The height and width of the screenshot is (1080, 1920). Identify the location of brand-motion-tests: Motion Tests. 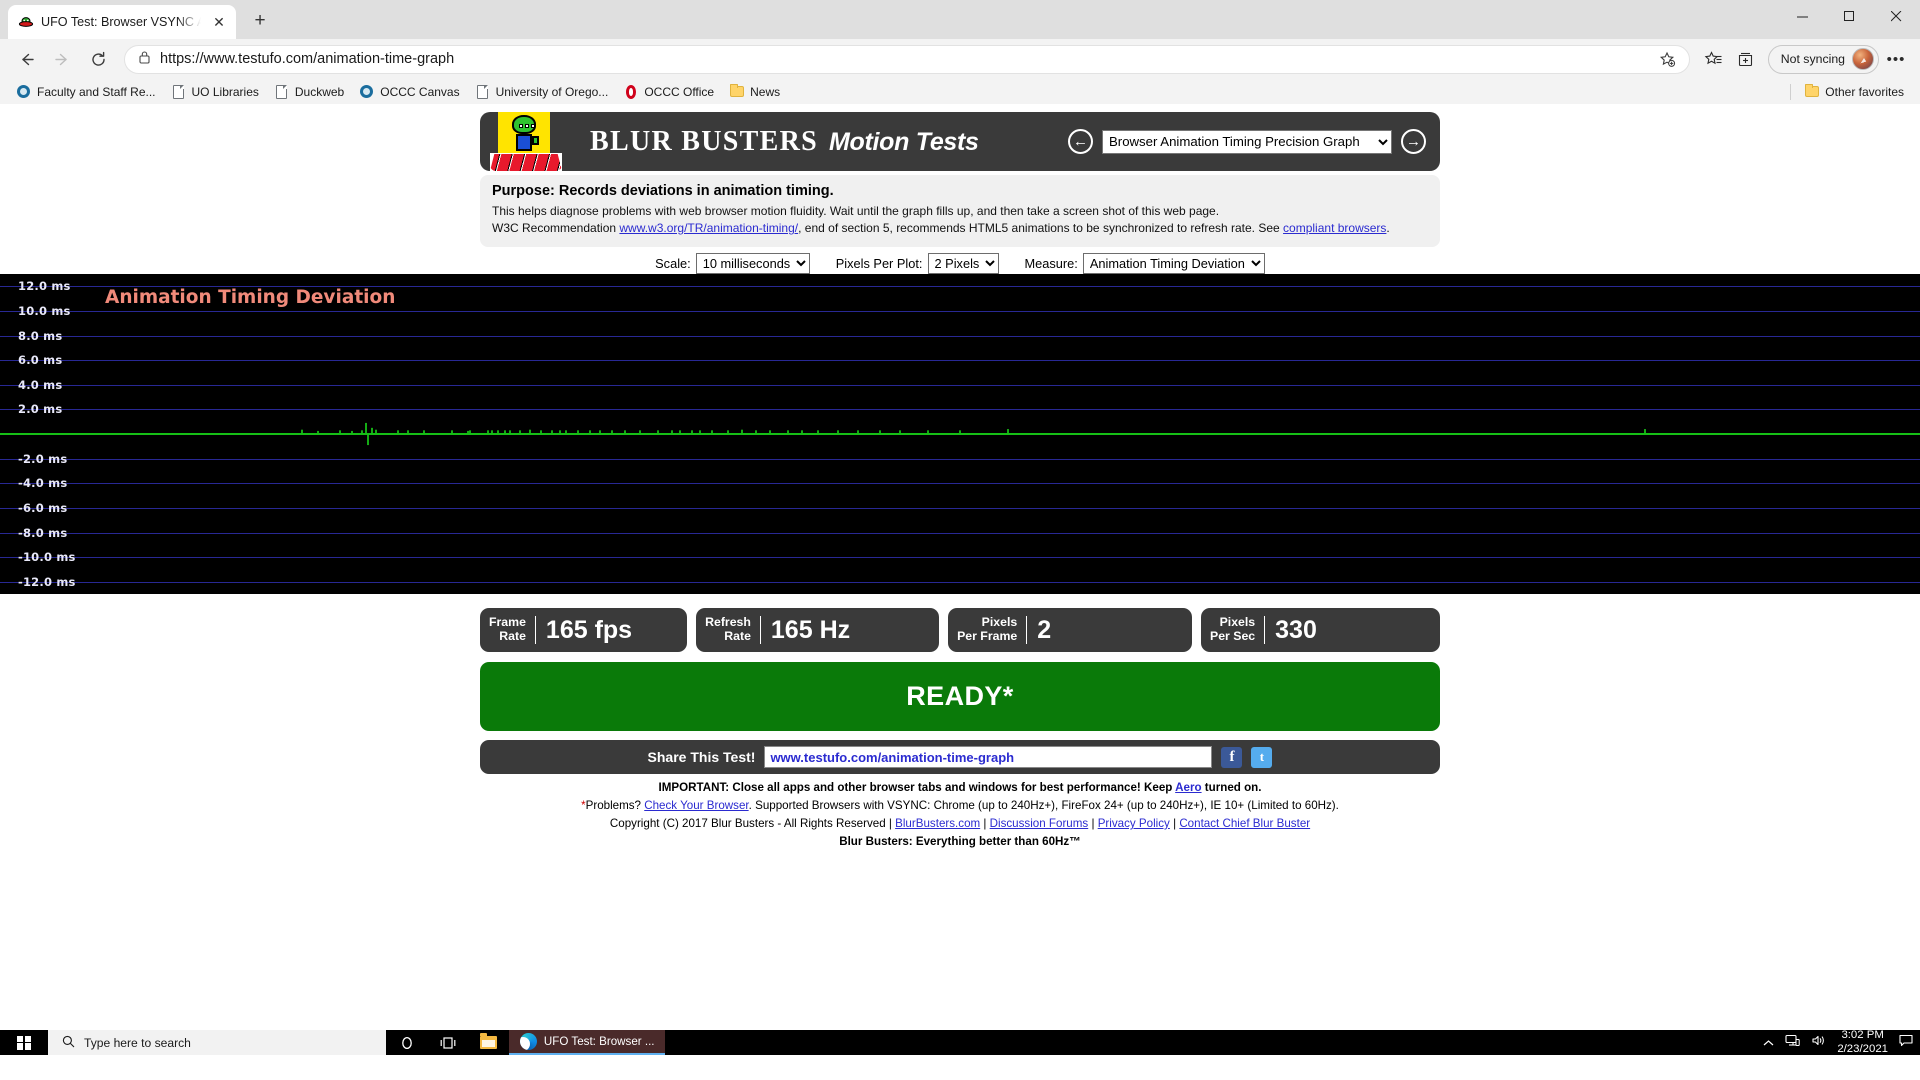
(904, 141).